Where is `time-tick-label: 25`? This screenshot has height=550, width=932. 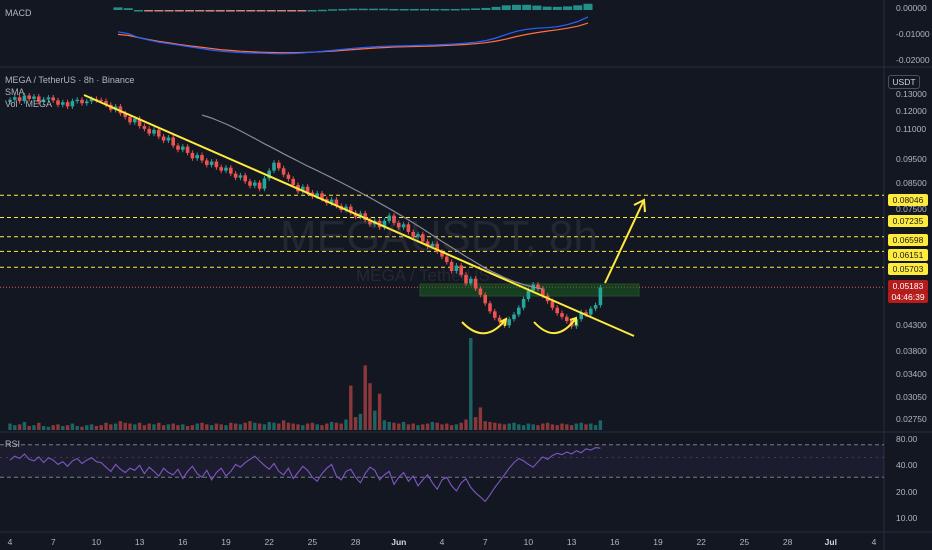
time-tick-label: 25 is located at coordinates (744, 542).